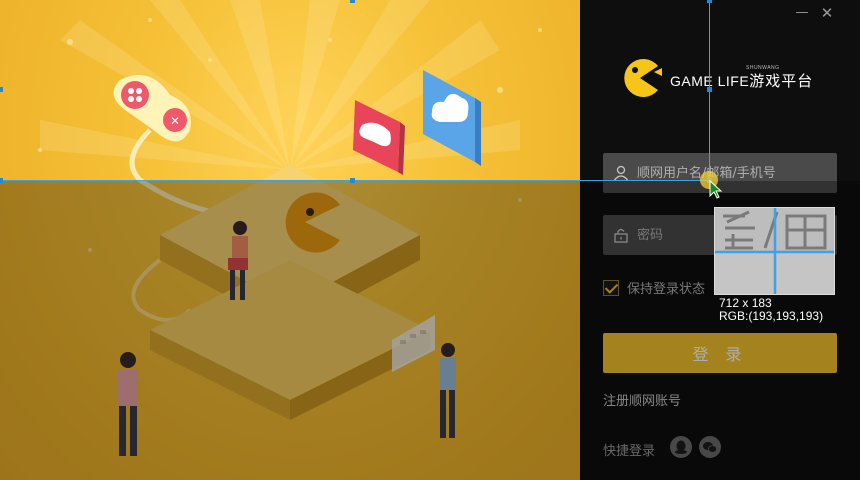 The image size is (860, 480). Describe the element at coordinates (643, 78) in the screenshot. I see `pacman-logo-icon` at that location.